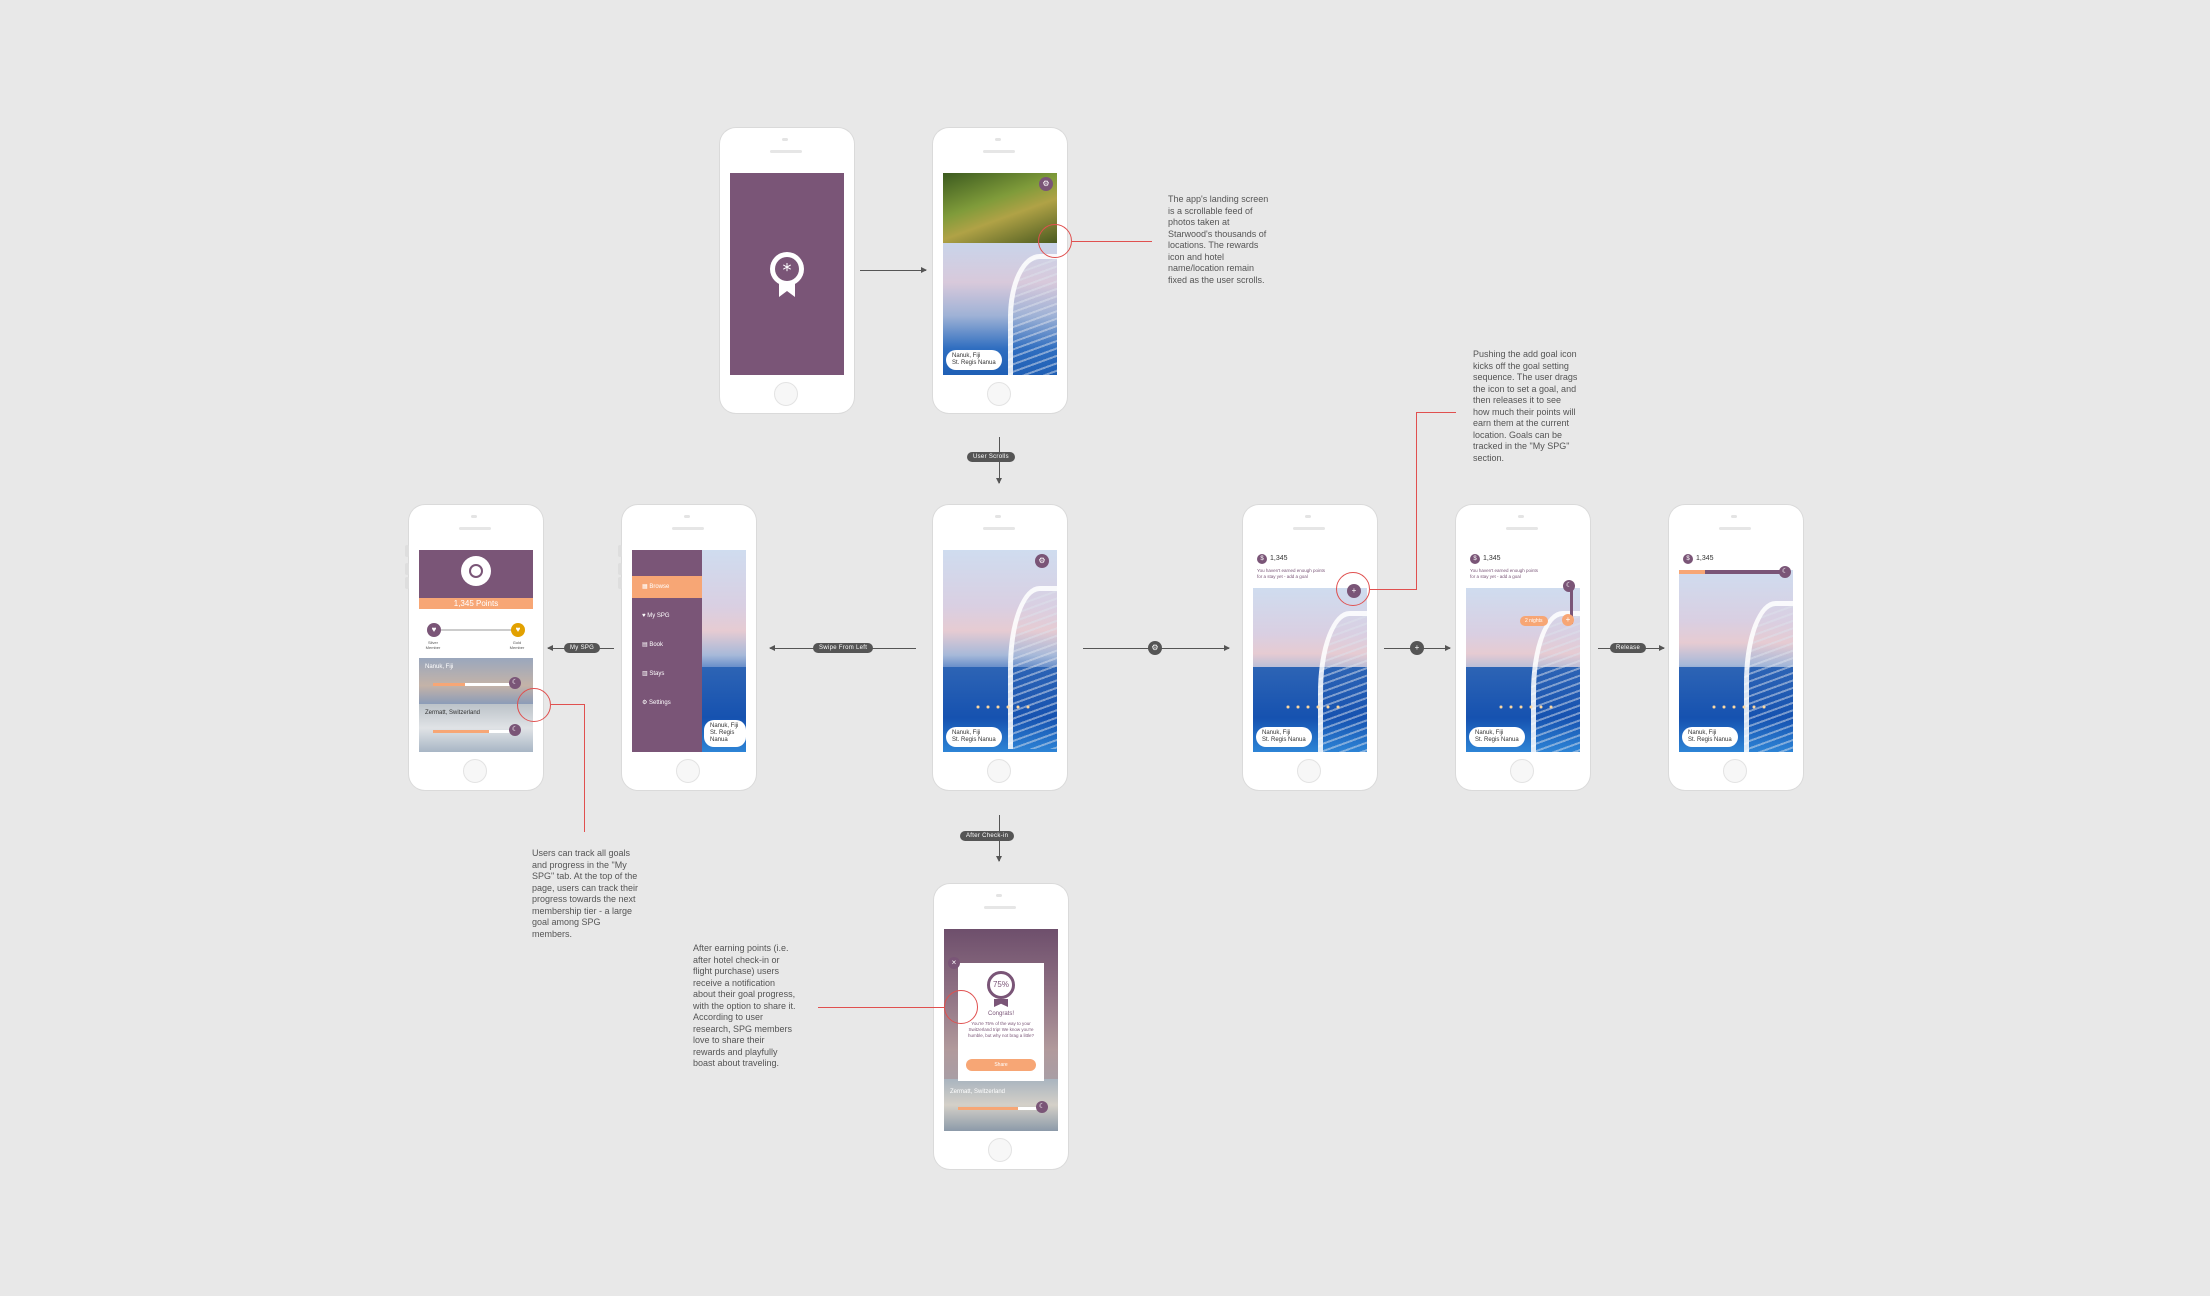  What do you see at coordinates (667, 616) in the screenshot?
I see `menu-item-myspg: ♥ My SPG` at bounding box center [667, 616].